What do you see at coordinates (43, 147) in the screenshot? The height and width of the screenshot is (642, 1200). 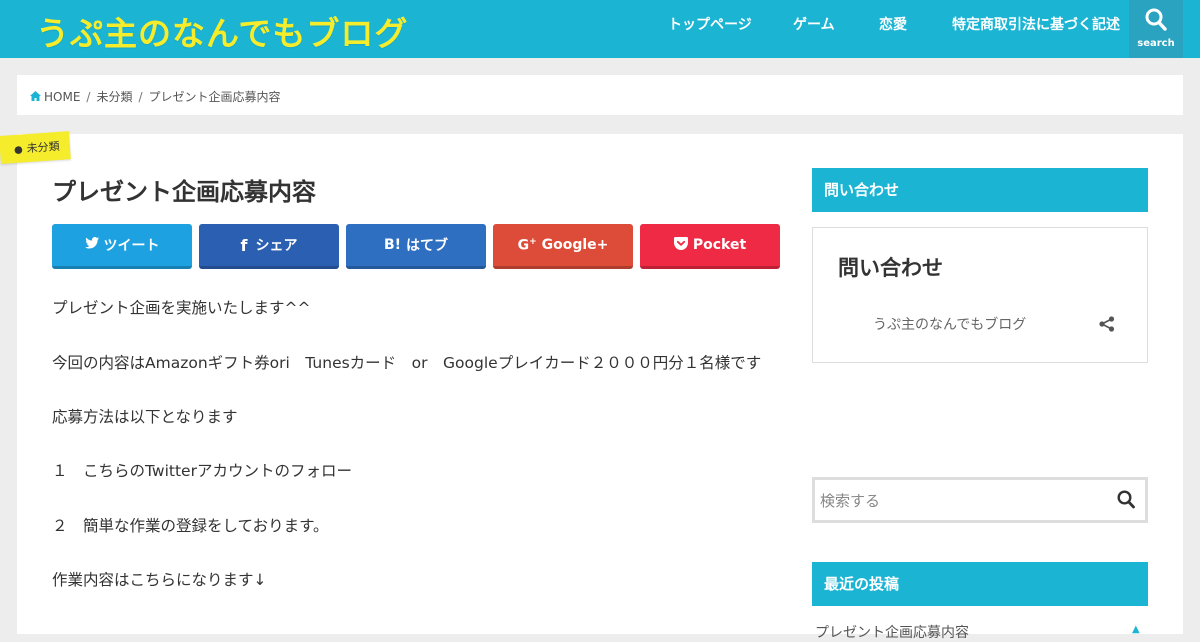 I see `category-badge-label: 未分類` at bounding box center [43, 147].